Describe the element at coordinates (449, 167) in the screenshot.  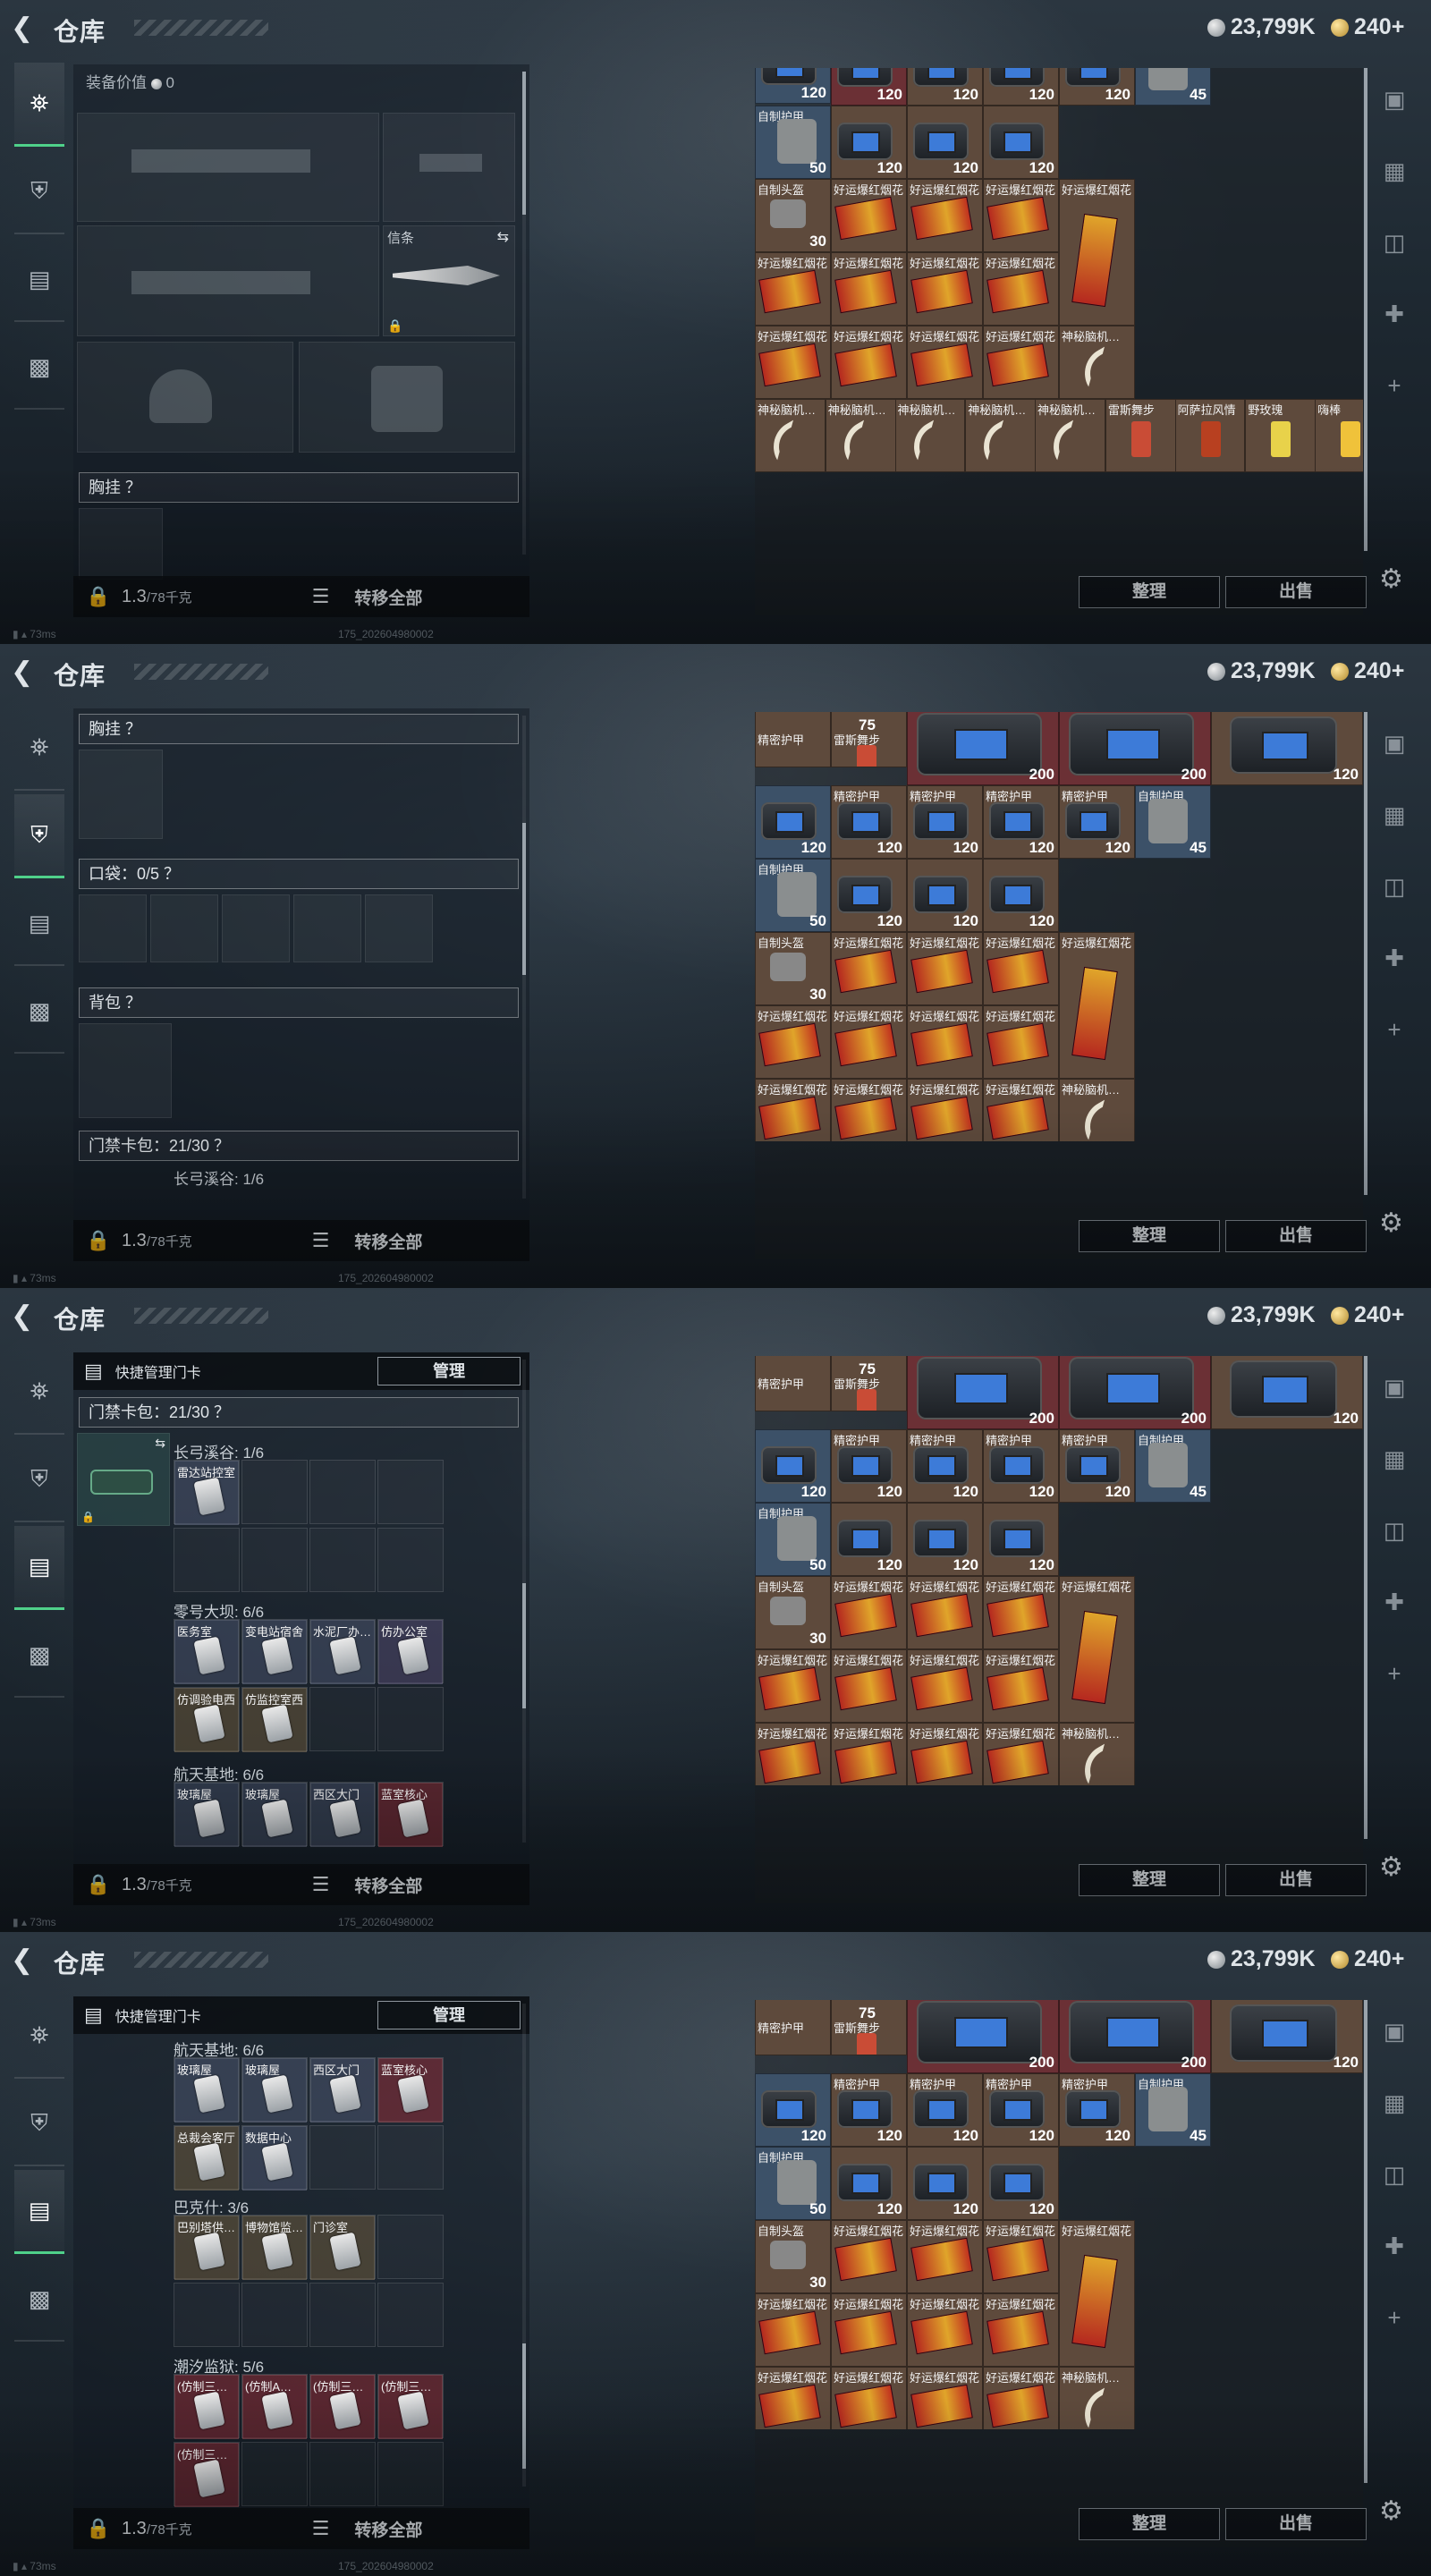
I see `pistol-slot` at that location.